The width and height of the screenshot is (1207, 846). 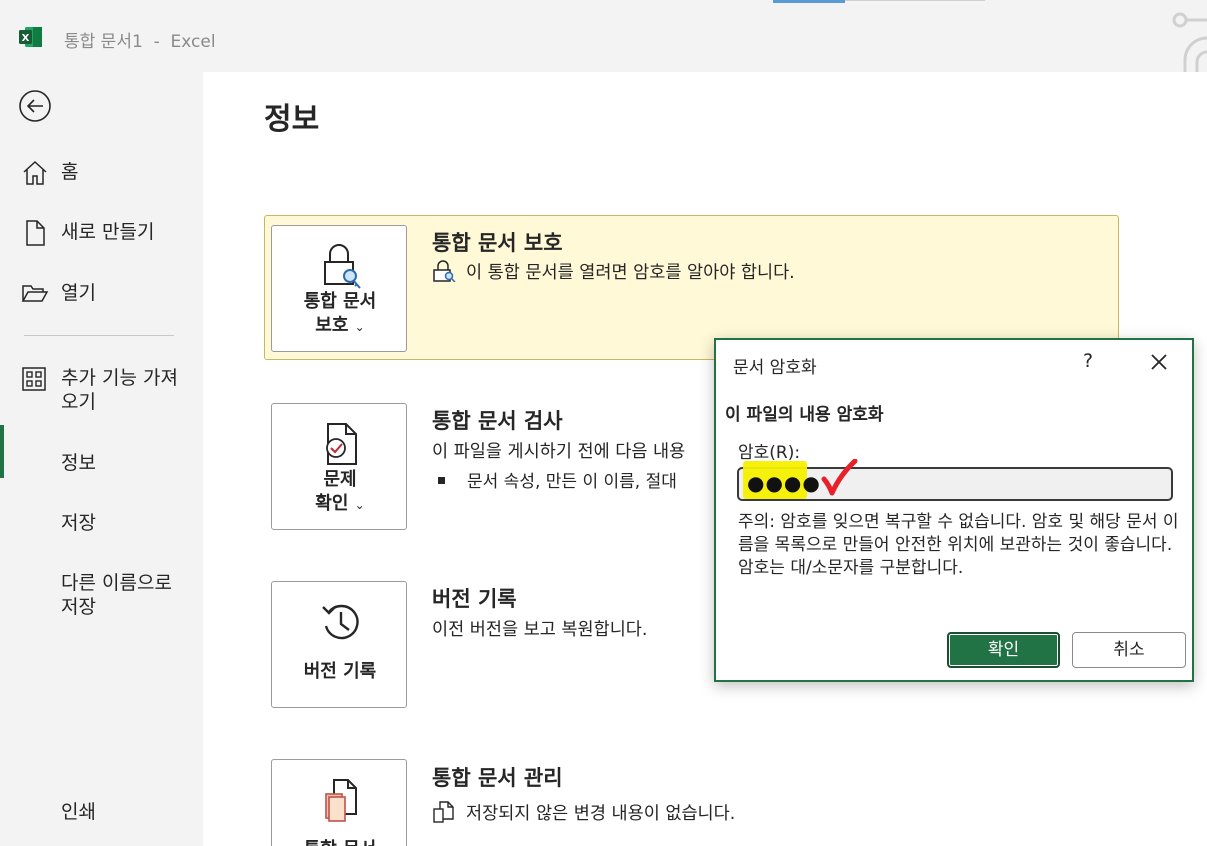 I want to click on lock-key-icon, so click(x=342, y=266).